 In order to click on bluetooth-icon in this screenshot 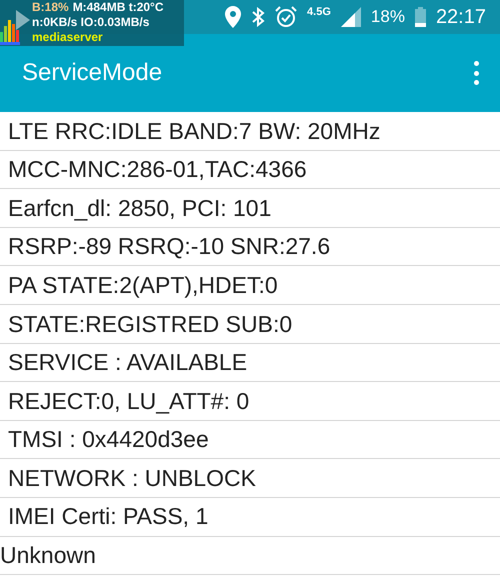, I will do `click(258, 17)`.